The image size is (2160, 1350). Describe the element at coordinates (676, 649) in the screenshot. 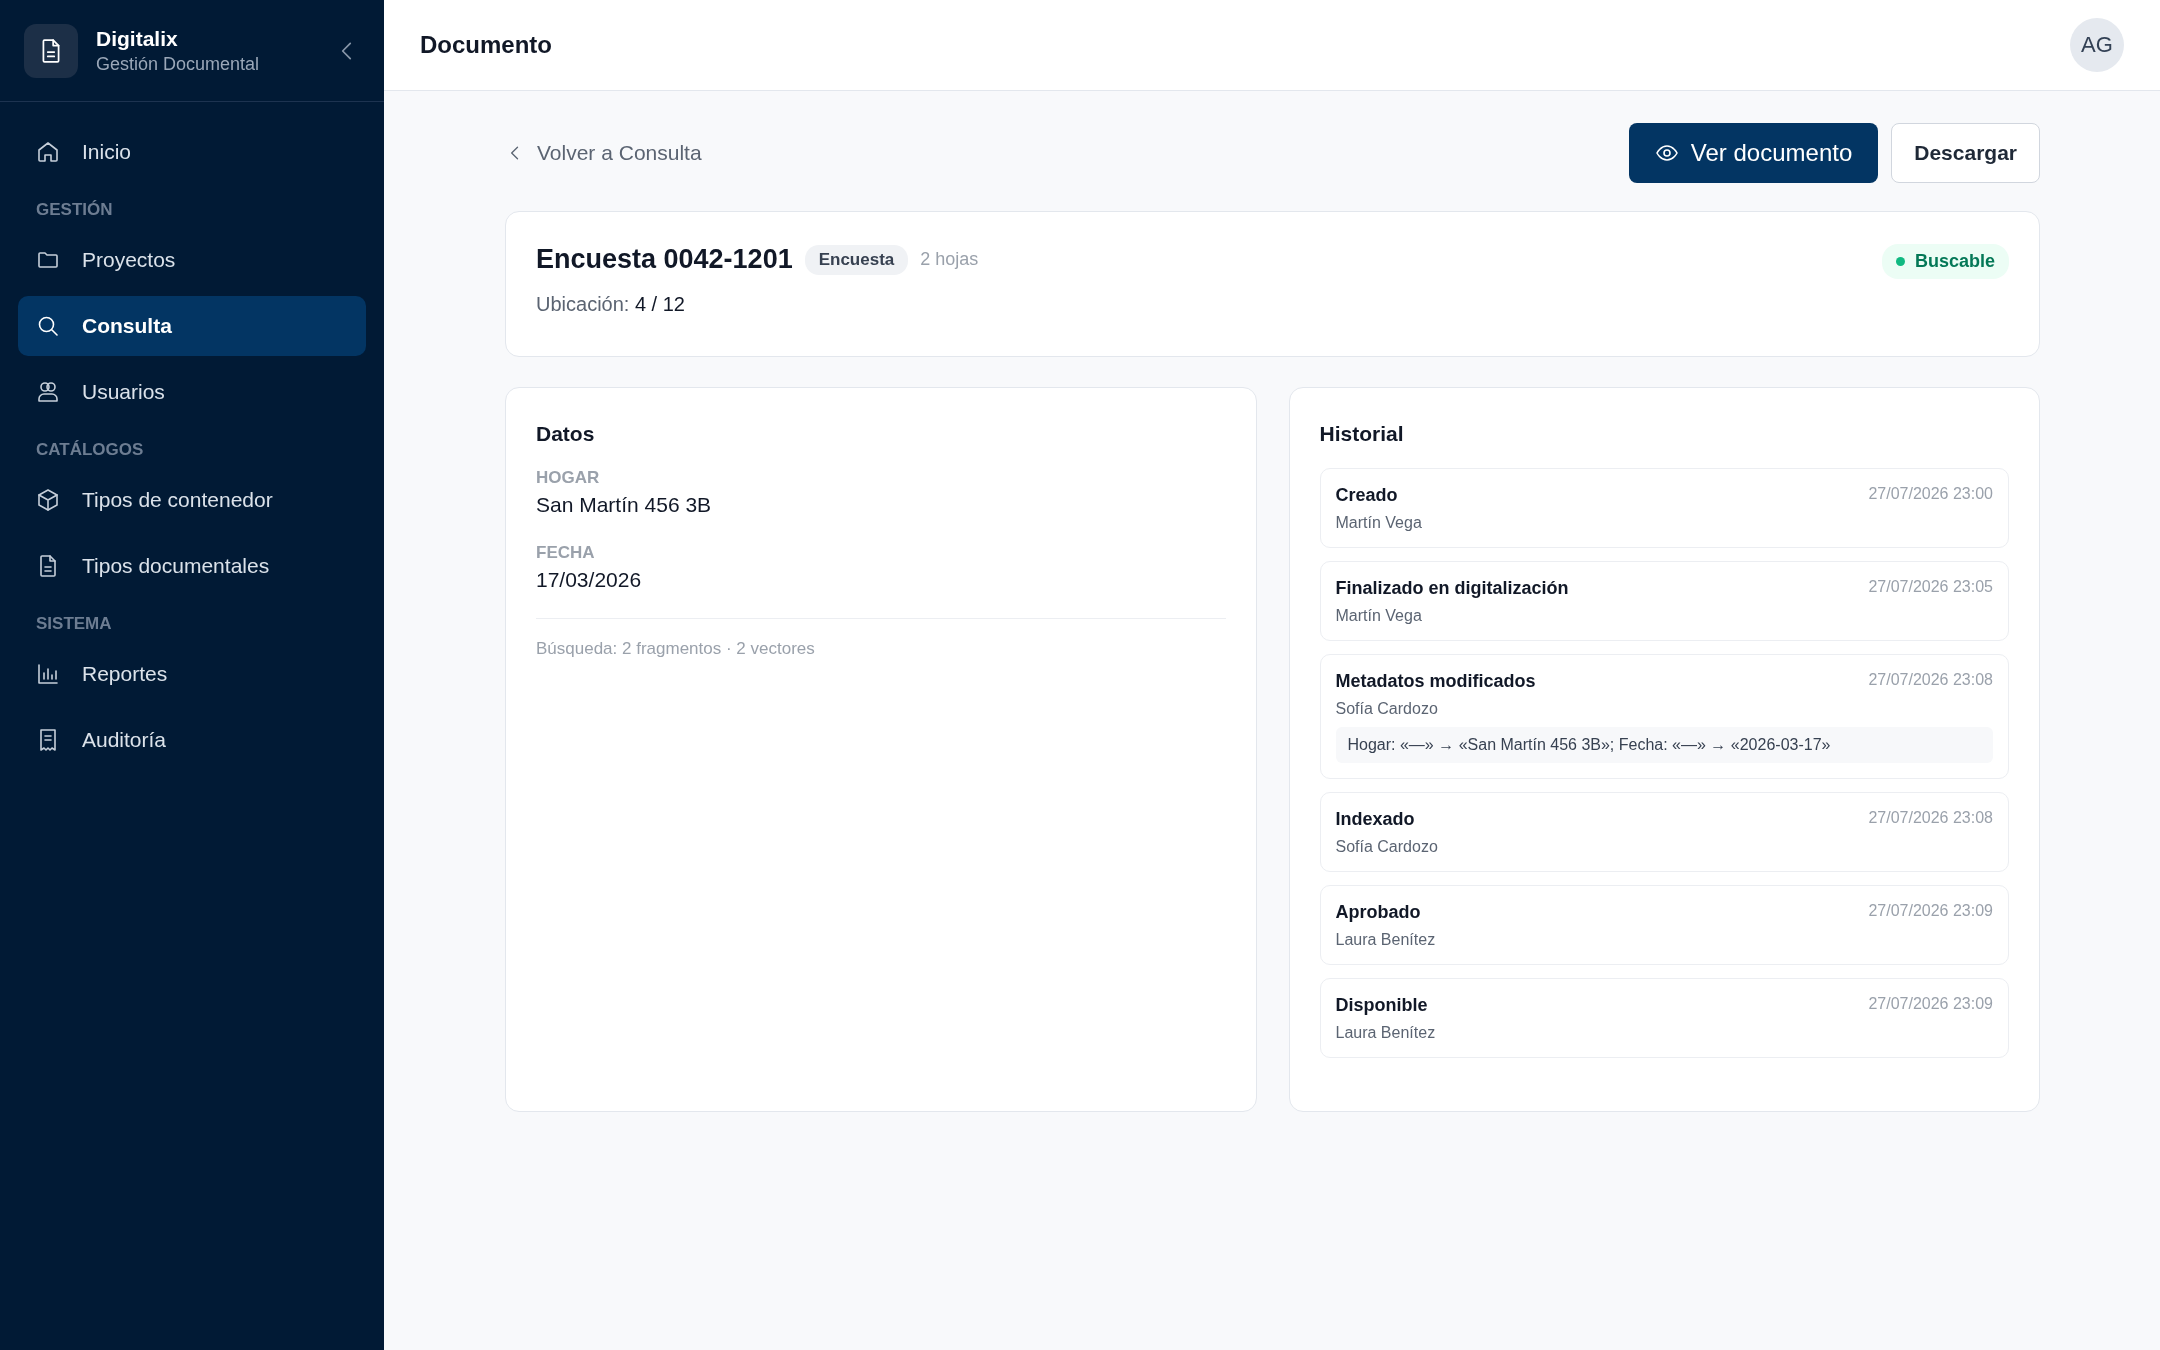

I see `search-stats: Búsqueda: 2 fragmentos · 2 vectores` at that location.